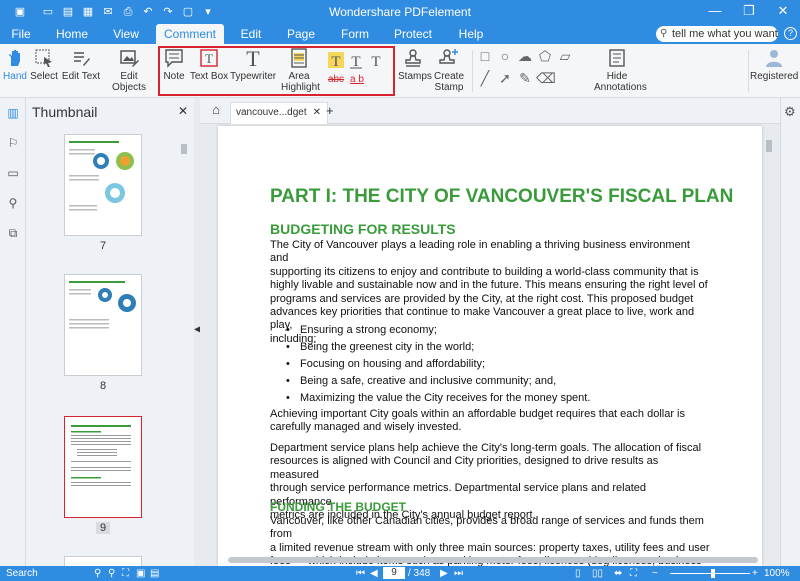 The image size is (800, 581). What do you see at coordinates (380, 347) in the screenshot?
I see `bullet-item: Being the greenest city in the world;` at bounding box center [380, 347].